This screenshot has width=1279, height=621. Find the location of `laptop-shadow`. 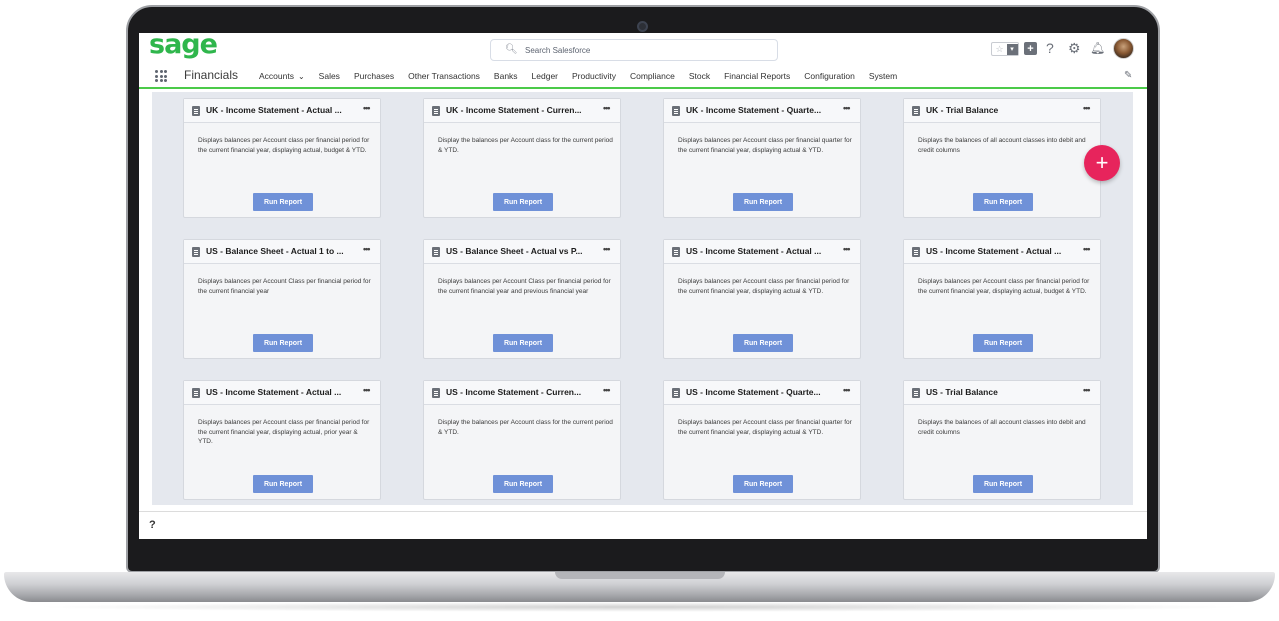

laptop-shadow is located at coordinates (639, 607).